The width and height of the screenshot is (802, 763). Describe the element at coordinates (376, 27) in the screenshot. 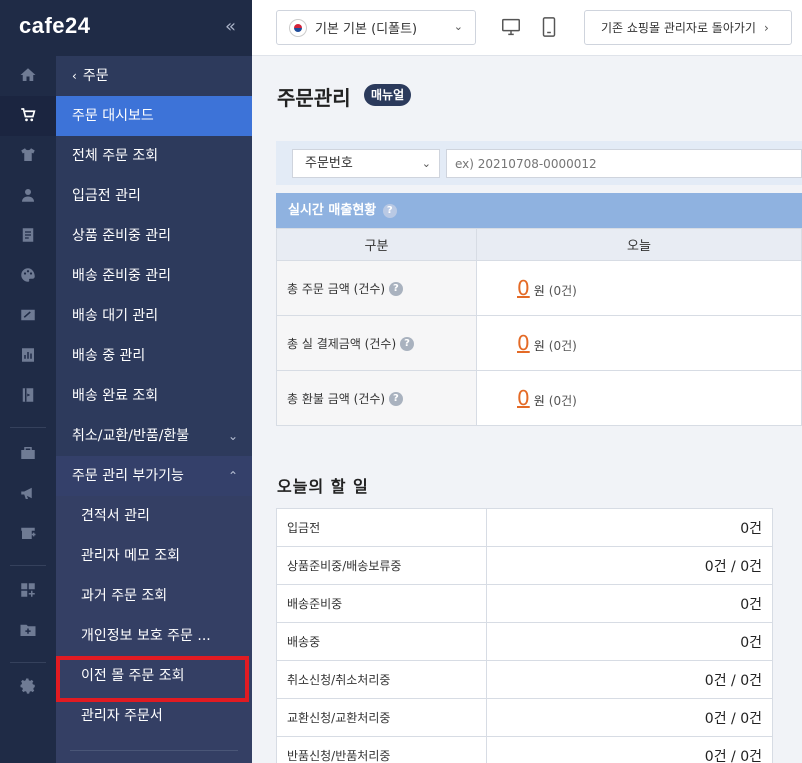

I see `shop-select: 기본 기본 (디폴트) ⌄` at that location.